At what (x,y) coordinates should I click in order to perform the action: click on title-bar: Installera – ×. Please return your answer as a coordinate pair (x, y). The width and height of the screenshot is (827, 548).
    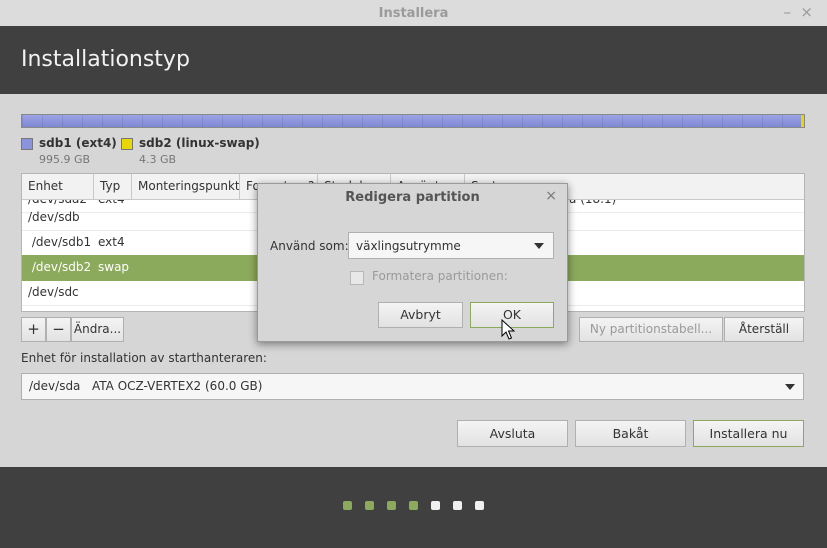
    Looking at the image, I should click on (413, 13).